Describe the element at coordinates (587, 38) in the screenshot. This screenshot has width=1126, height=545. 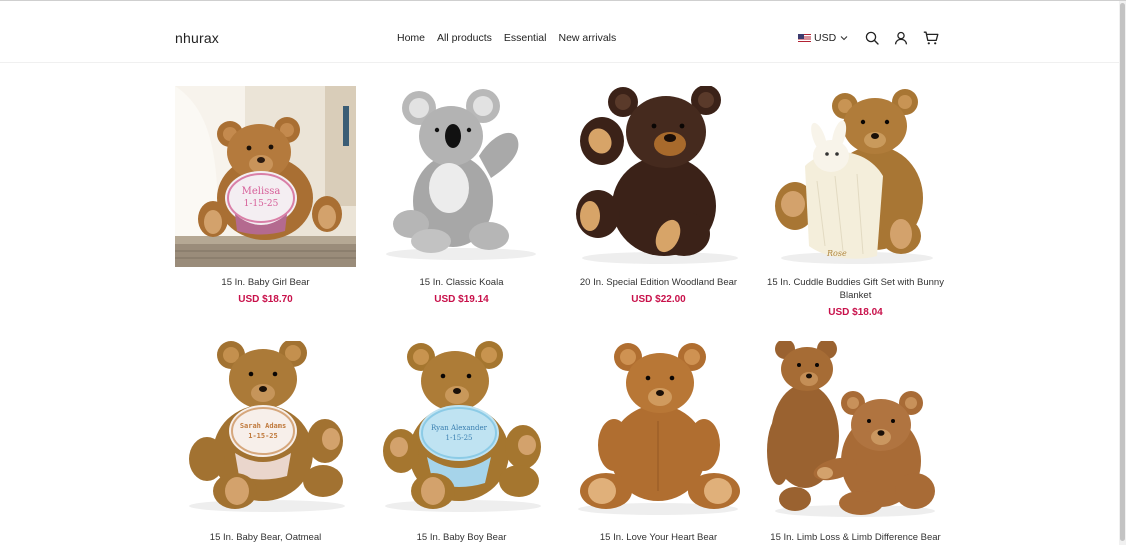
I see `nav-new-arrivals: New arrivals` at that location.